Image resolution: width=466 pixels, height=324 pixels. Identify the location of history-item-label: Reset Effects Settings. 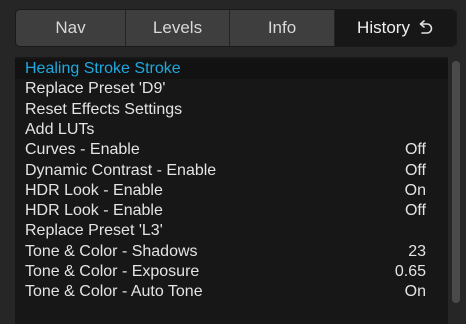
(104, 109).